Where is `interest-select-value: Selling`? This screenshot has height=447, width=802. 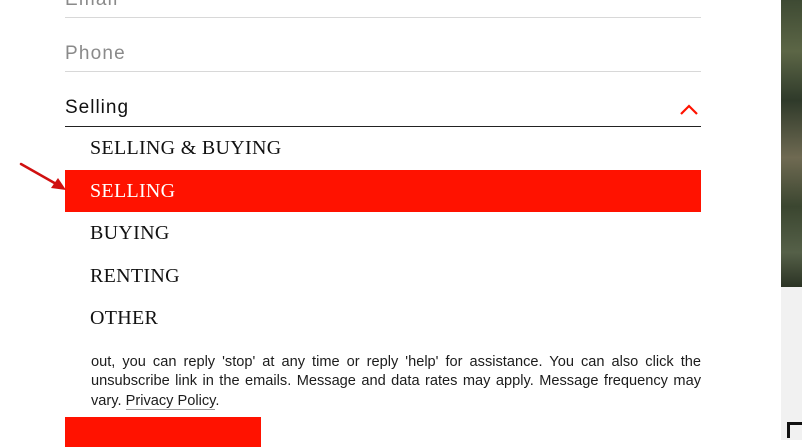
interest-select-value: Selling is located at coordinates (97, 107).